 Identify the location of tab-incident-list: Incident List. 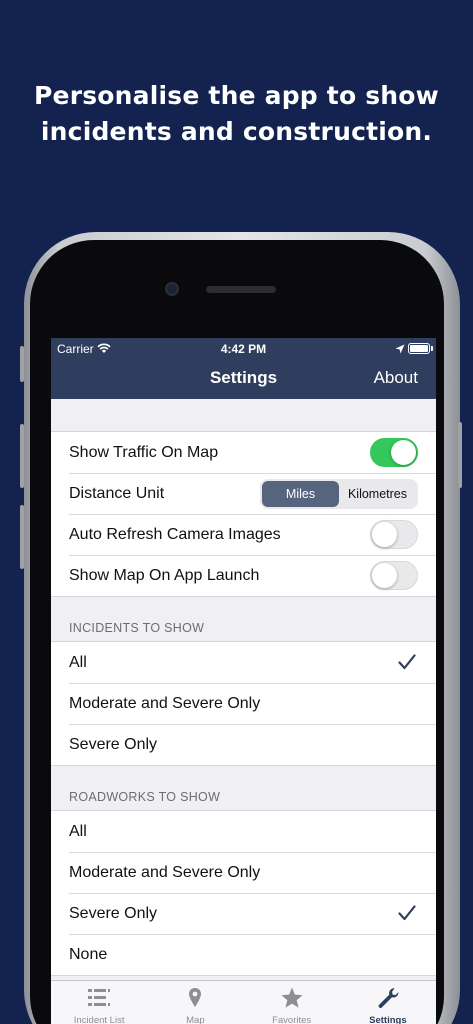
(99, 1002).